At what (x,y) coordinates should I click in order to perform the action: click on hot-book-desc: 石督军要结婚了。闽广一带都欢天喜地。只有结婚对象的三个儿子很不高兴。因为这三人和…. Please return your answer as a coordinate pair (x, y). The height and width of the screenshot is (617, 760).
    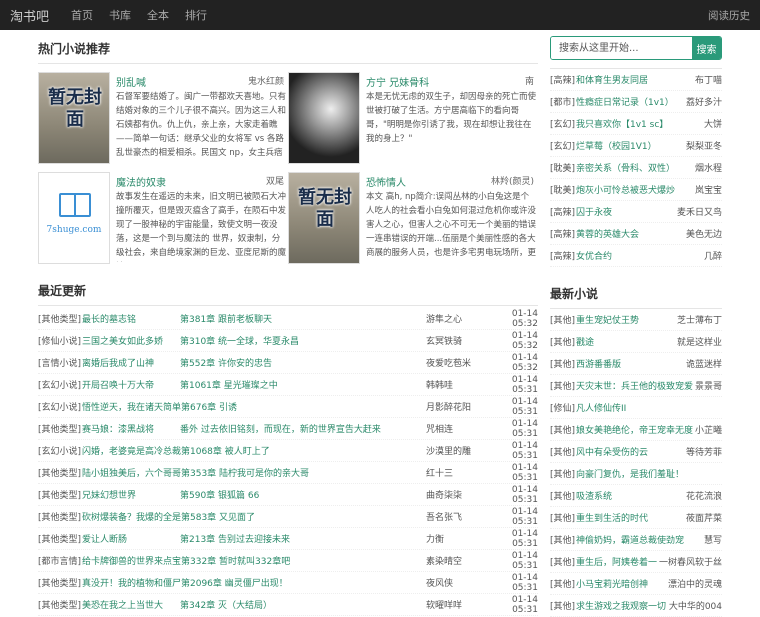
    Looking at the image, I should click on (201, 125).